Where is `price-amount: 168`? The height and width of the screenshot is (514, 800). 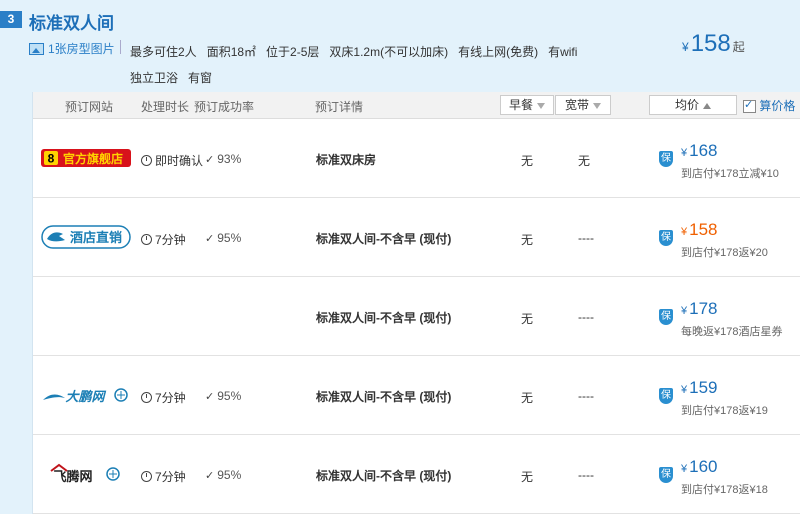
price-amount: 168 is located at coordinates (703, 150).